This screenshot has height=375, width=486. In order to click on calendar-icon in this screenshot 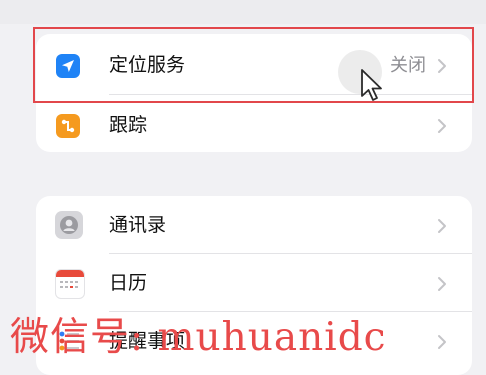, I will do `click(70, 284)`.